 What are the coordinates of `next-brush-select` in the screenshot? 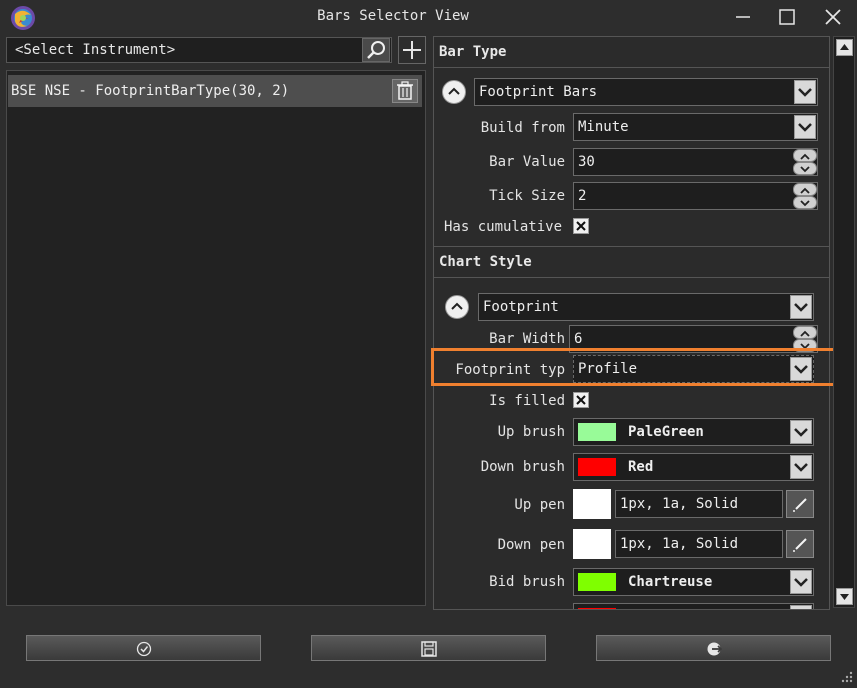 It's located at (693, 606).